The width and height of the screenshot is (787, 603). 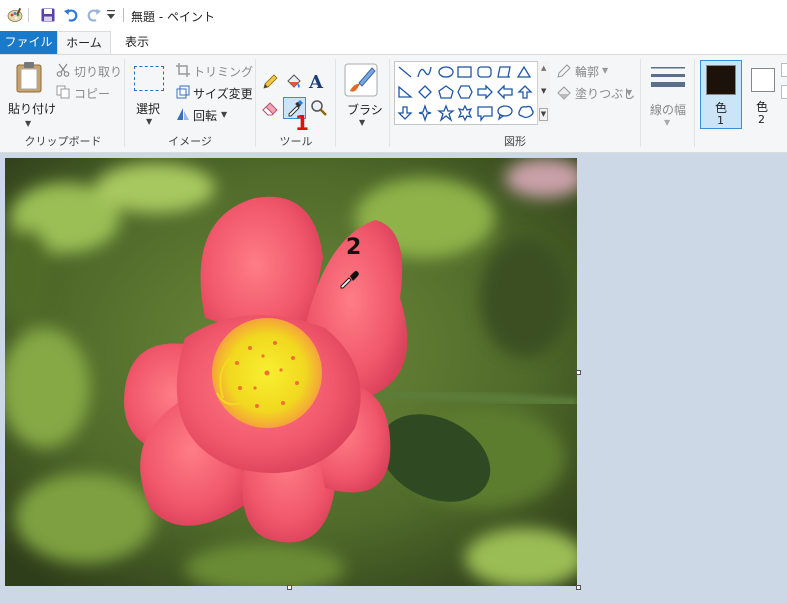 I want to click on paint-app-icon, so click(x=15, y=15).